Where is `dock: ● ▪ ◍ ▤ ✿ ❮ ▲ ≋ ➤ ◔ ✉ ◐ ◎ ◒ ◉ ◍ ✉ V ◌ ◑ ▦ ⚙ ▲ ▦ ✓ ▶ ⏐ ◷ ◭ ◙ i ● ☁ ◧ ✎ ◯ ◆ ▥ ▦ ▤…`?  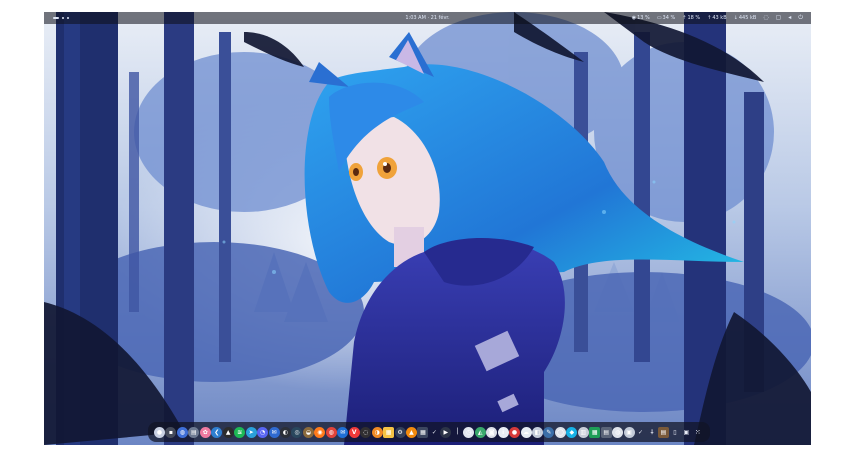 dock: ● ▪ ◍ ▤ ✿ ❮ ▲ ≋ ➤ ◔ ✉ ◐ ◎ ◒ ◉ ◍ ✉ V ◌ ◑ ▦ ⚙ ▲ ▦ ✓ ▶ ⏐ ◷ ◭ ◙ i ● ☁ ◧ ✎ ◯ ◆ ▥ ▦ ▤… is located at coordinates (429, 432).